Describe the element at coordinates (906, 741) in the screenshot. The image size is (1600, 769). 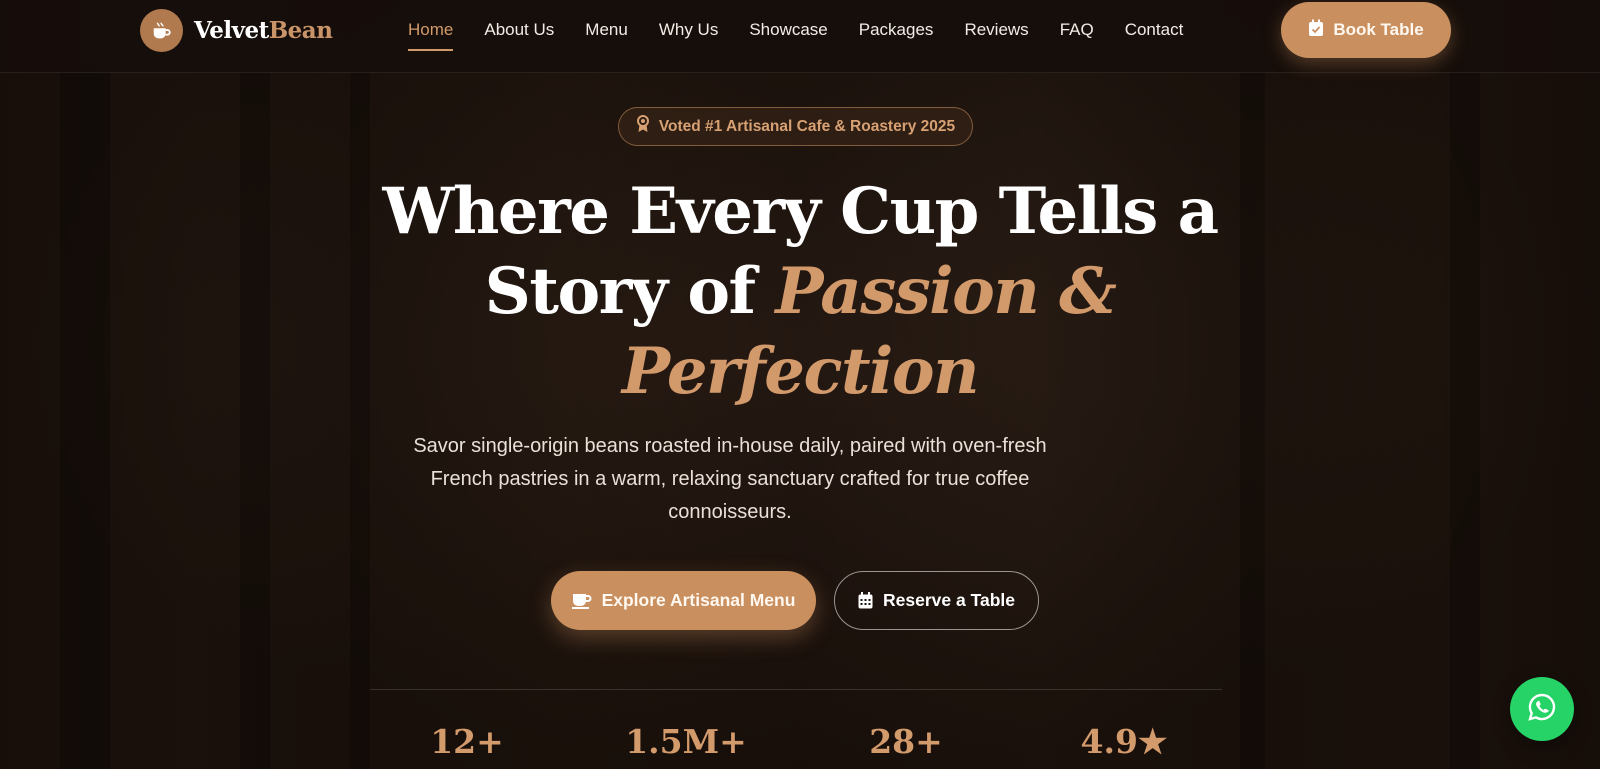
I see `stat-value-3: 28+` at that location.